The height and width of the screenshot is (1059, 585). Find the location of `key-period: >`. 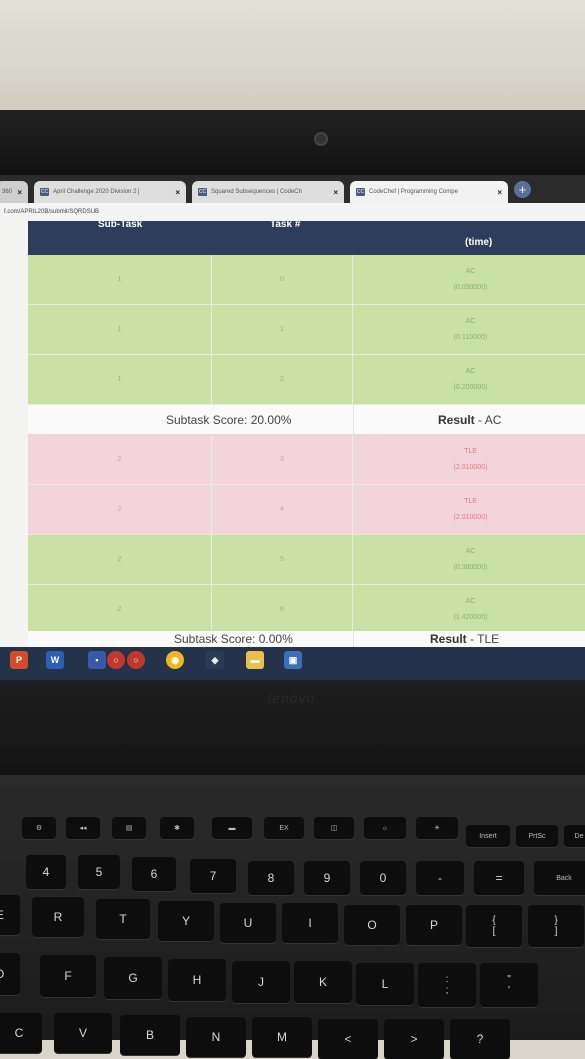

key-period: > is located at coordinates (414, 1039).